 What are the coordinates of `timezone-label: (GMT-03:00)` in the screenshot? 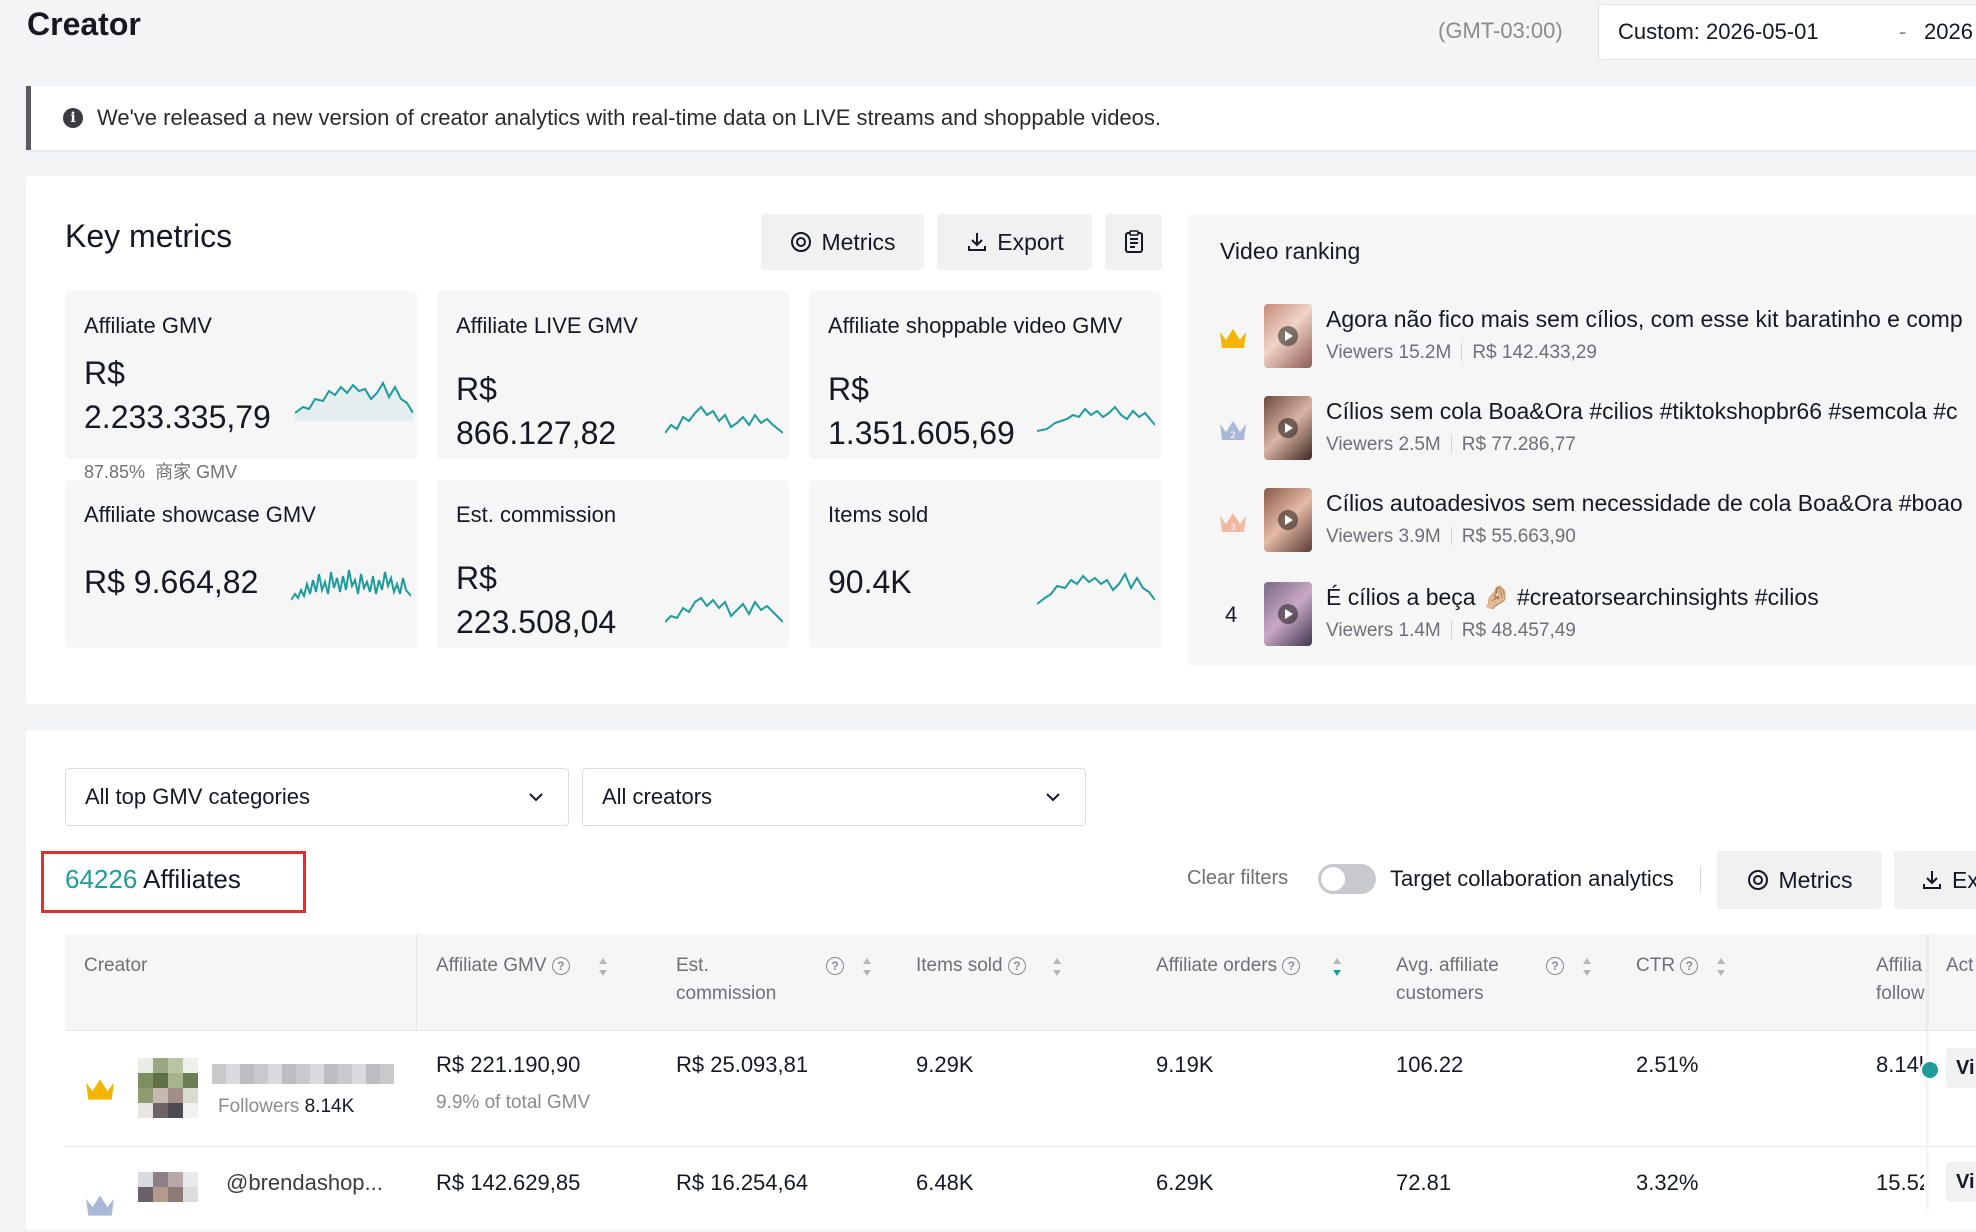 It's located at (1500, 30).